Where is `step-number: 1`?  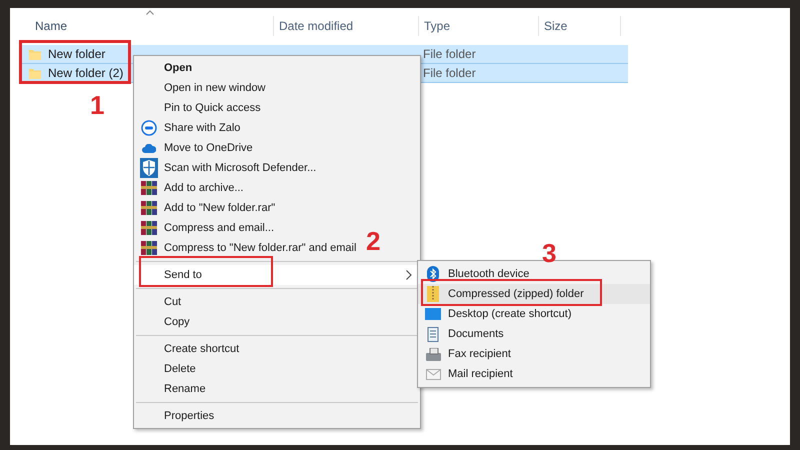 step-number: 1 is located at coordinates (97, 105).